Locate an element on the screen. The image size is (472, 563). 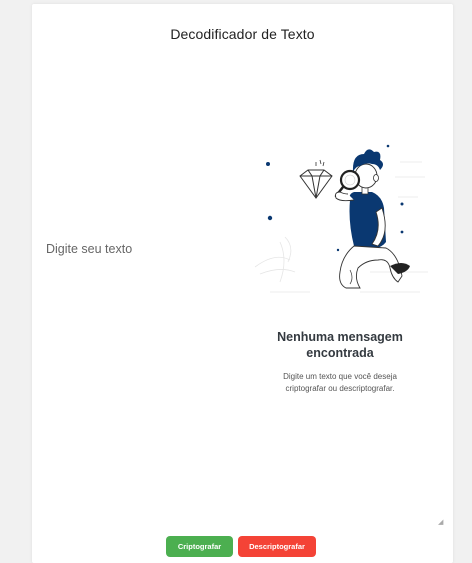
empty-state-title: Nenhuma mensagem encontrada is located at coordinates (340, 345).